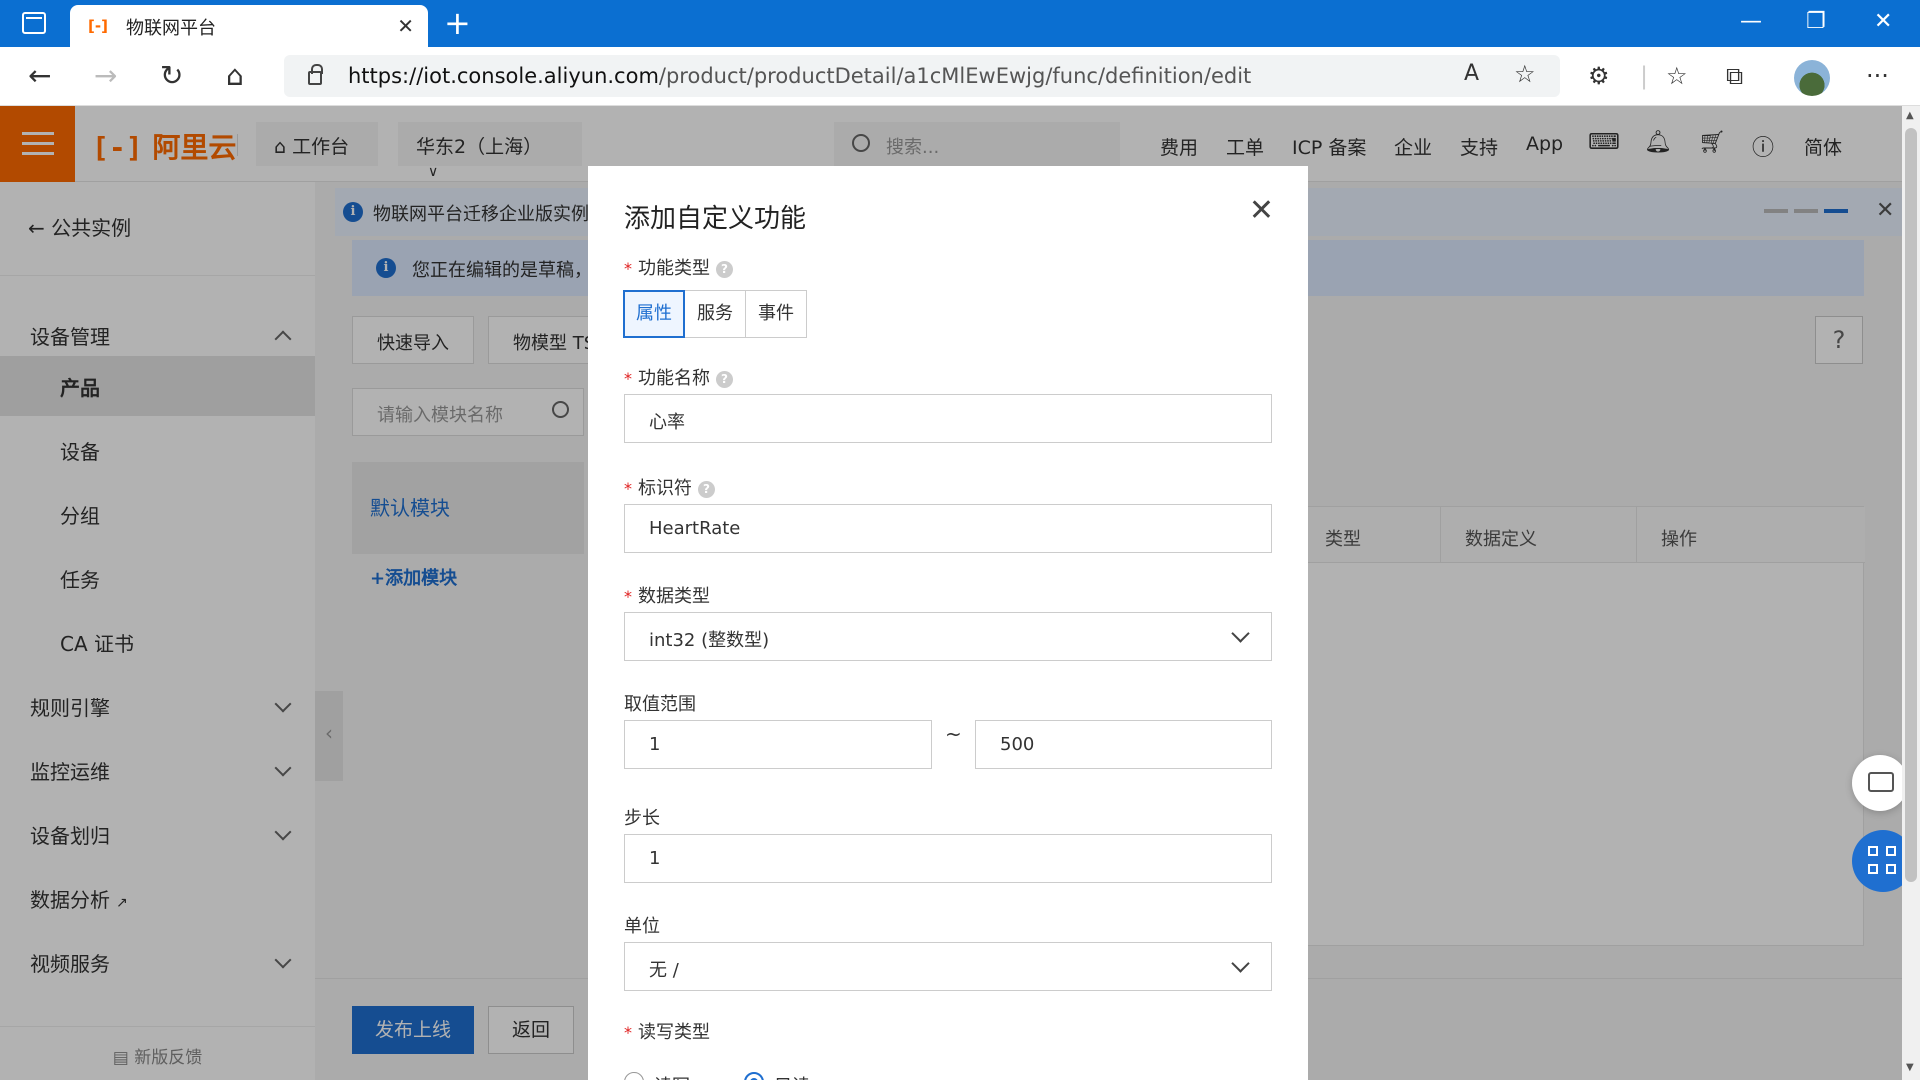 The image size is (1920, 1080). I want to click on scroll-down-icon: ▼, so click(1910, 1067).